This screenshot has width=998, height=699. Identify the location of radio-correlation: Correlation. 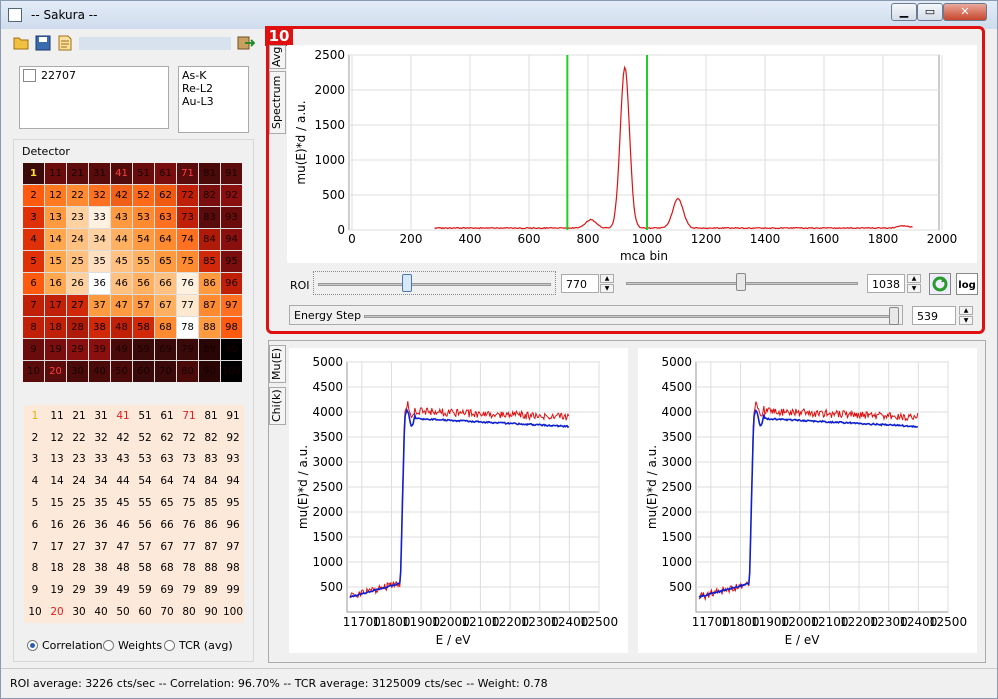
(65, 645).